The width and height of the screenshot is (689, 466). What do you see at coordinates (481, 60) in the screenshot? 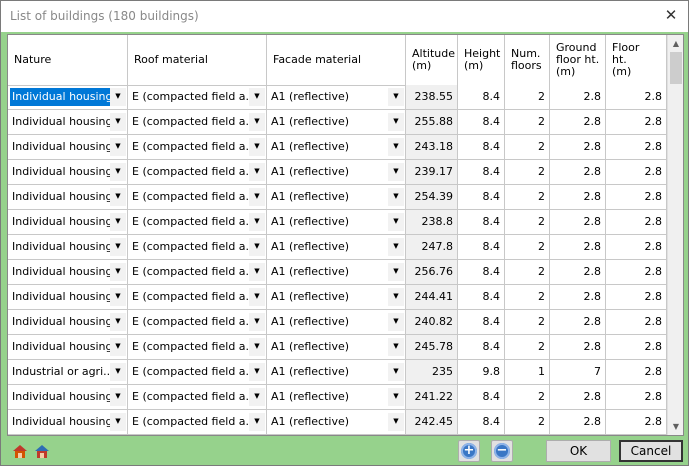
I see `column-header-height: Height (m)` at bounding box center [481, 60].